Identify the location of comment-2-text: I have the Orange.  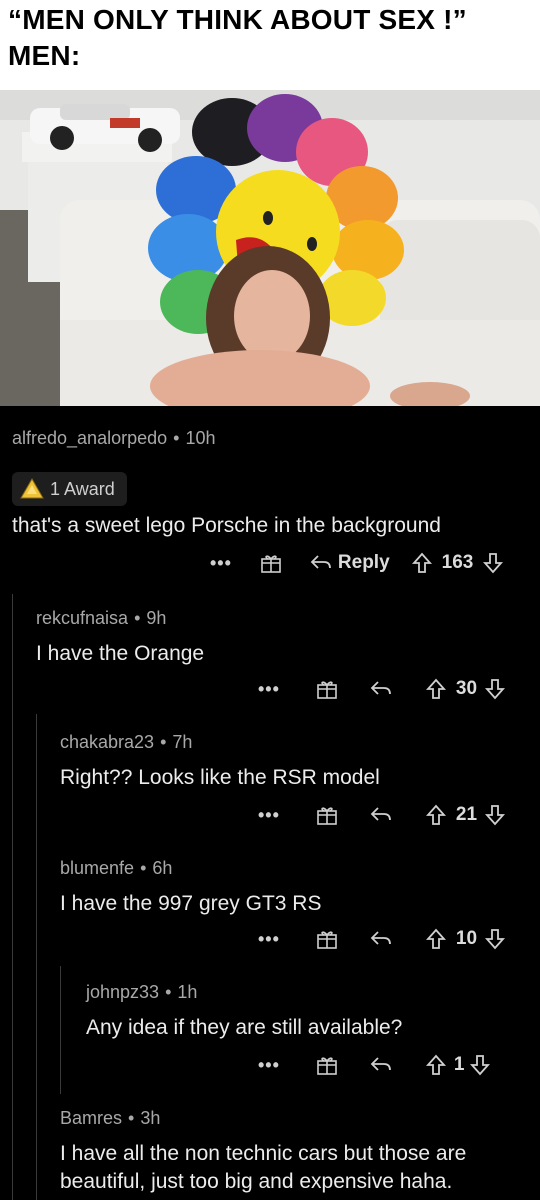
(120, 653).